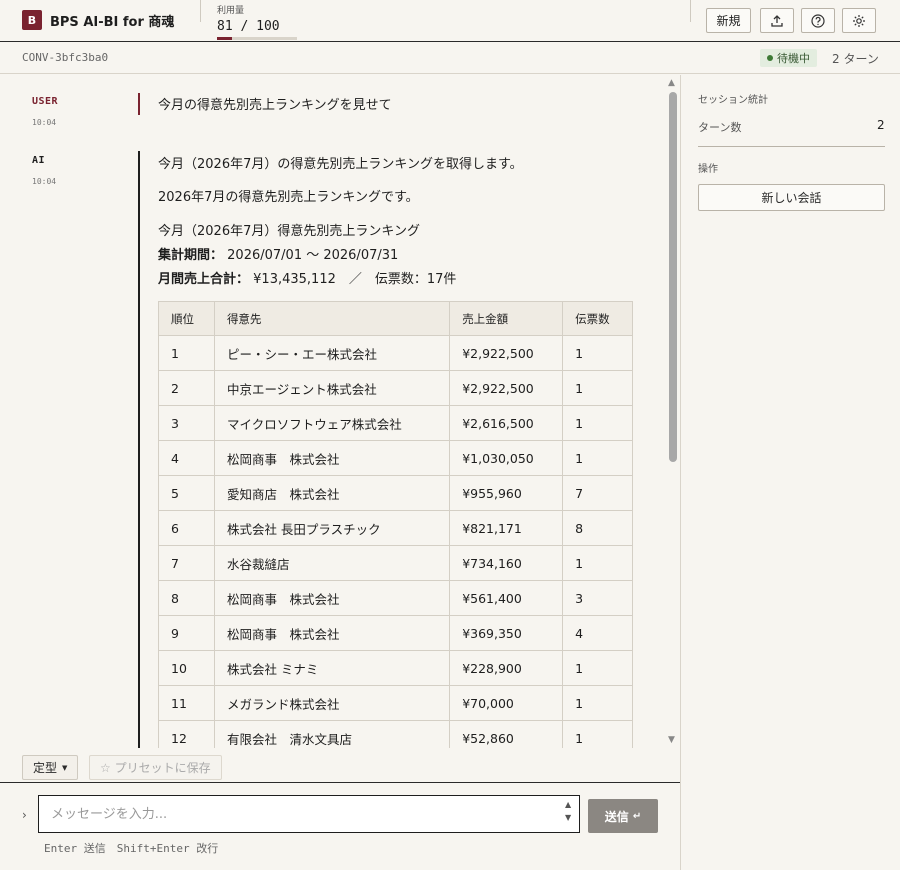  What do you see at coordinates (637, 816) in the screenshot?
I see `enter-key-icon: ↵` at bounding box center [637, 816].